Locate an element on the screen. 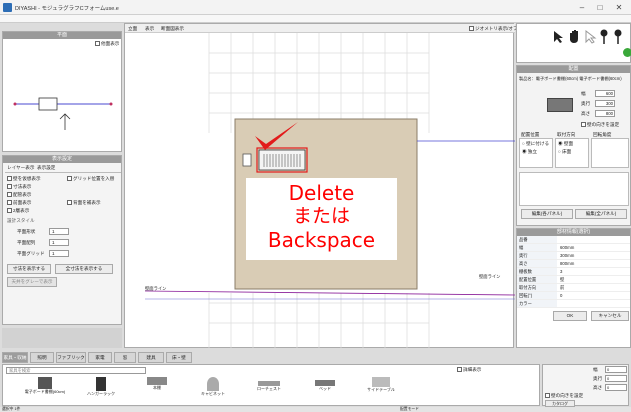 The width and height of the screenshot is (631, 412). tab-furniture: 家具・収納 is located at coordinates (15, 357).